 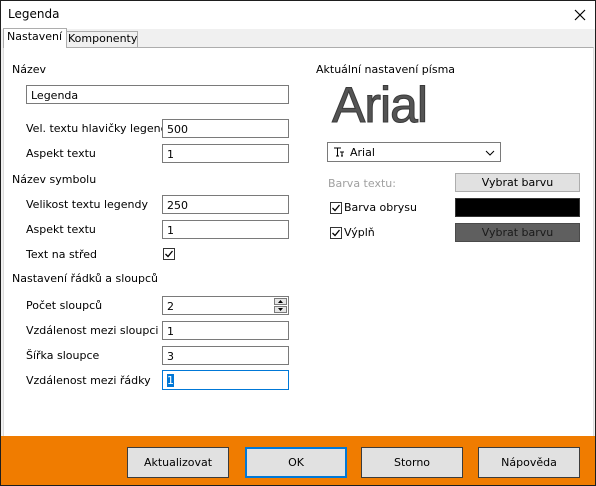 I want to click on ok-button: OK, so click(x=296, y=462).